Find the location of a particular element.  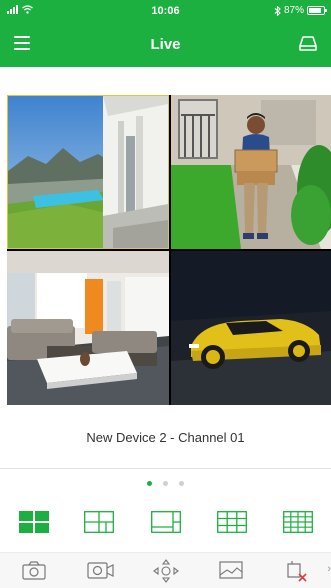

status-right: 87% is located at coordinates (300, 10).